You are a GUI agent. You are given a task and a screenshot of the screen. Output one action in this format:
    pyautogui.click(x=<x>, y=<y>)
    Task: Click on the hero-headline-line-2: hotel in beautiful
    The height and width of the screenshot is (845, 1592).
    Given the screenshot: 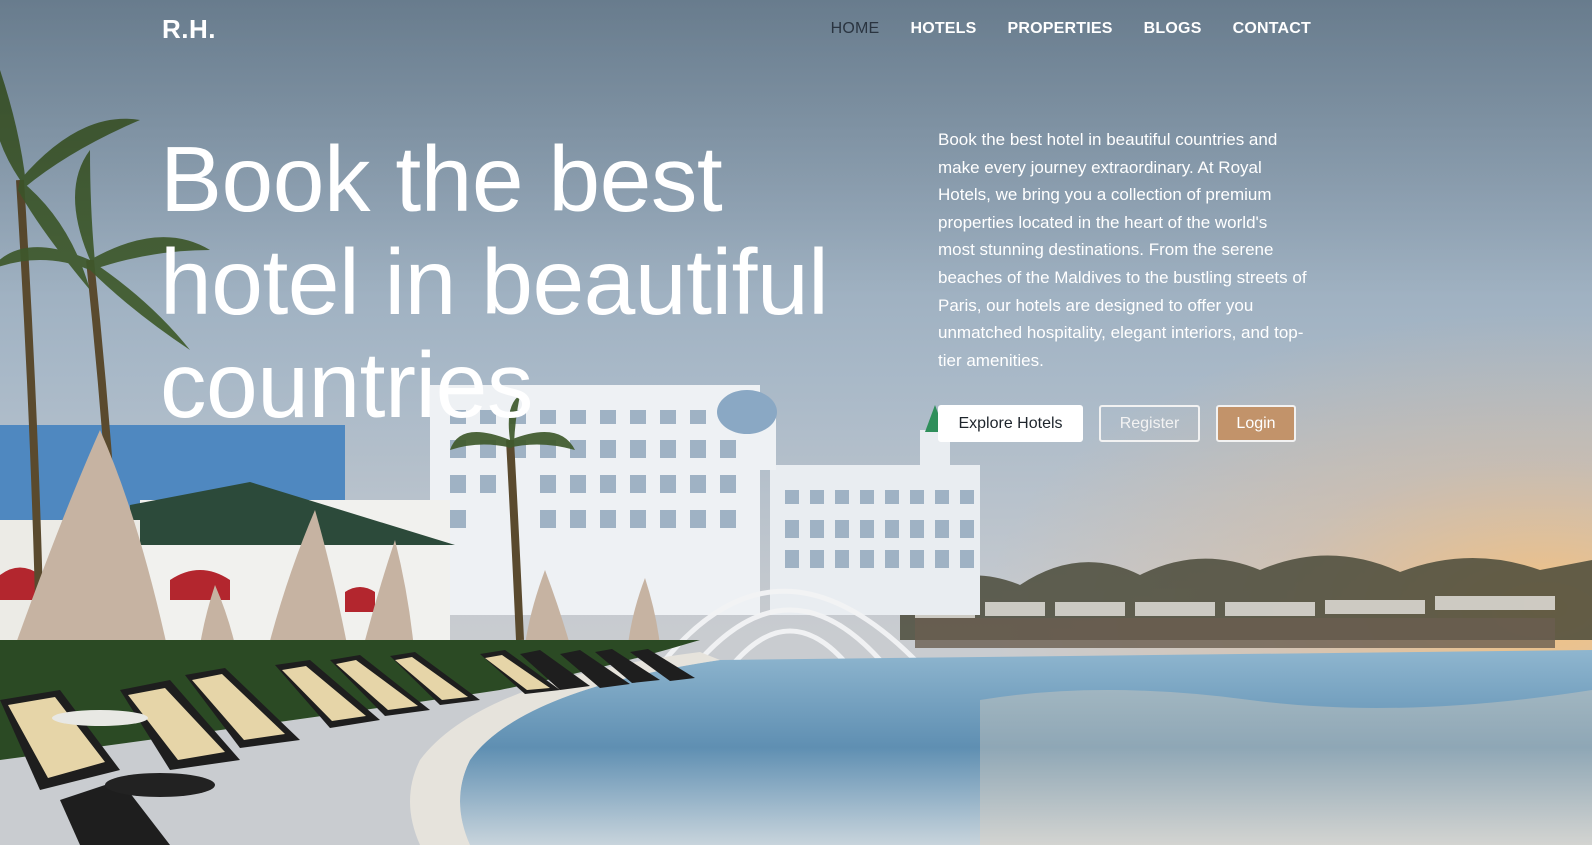 What is the action you would take?
    pyautogui.click(x=494, y=282)
    